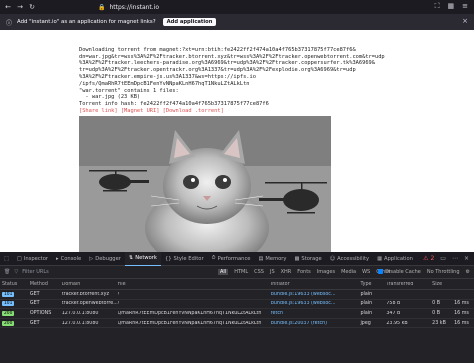  I want to click on trash-icon: 🗑, so click(7, 272).